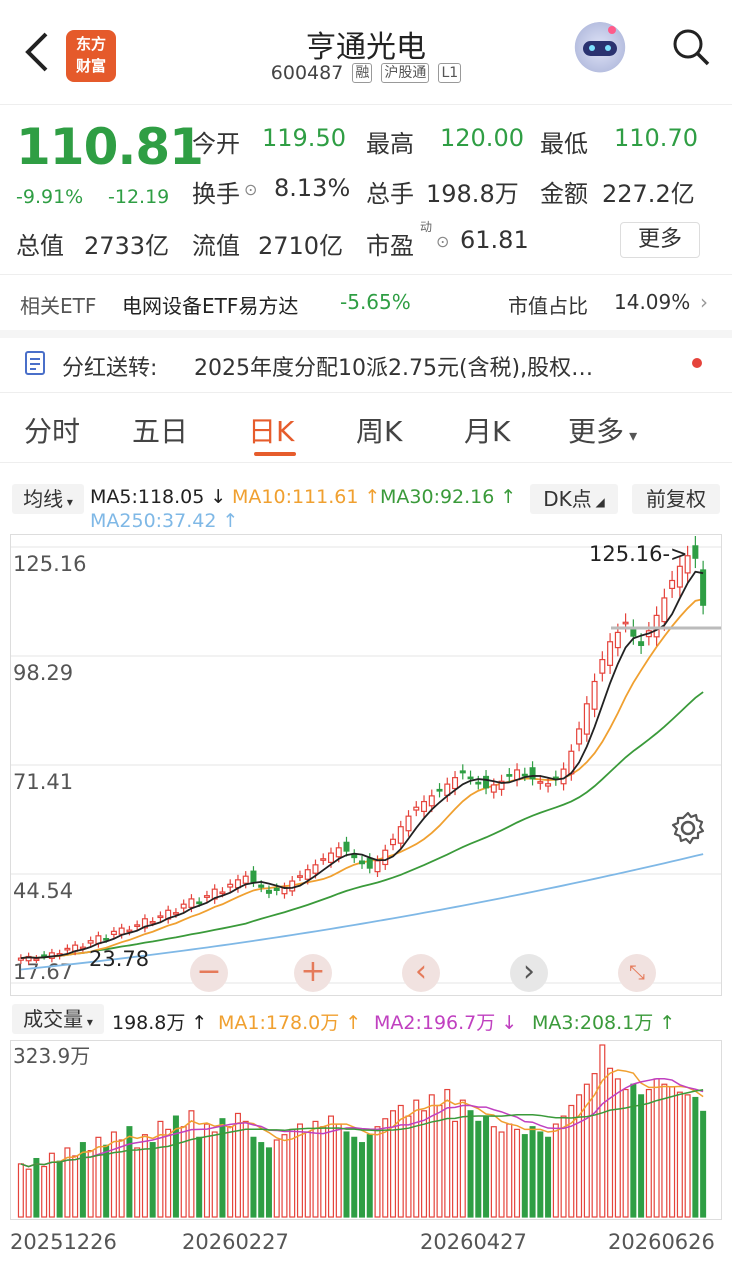 The width and height of the screenshot is (732, 1280). Describe the element at coordinates (160, 430) in the screenshot. I see `tab-five-day: 五日` at that location.